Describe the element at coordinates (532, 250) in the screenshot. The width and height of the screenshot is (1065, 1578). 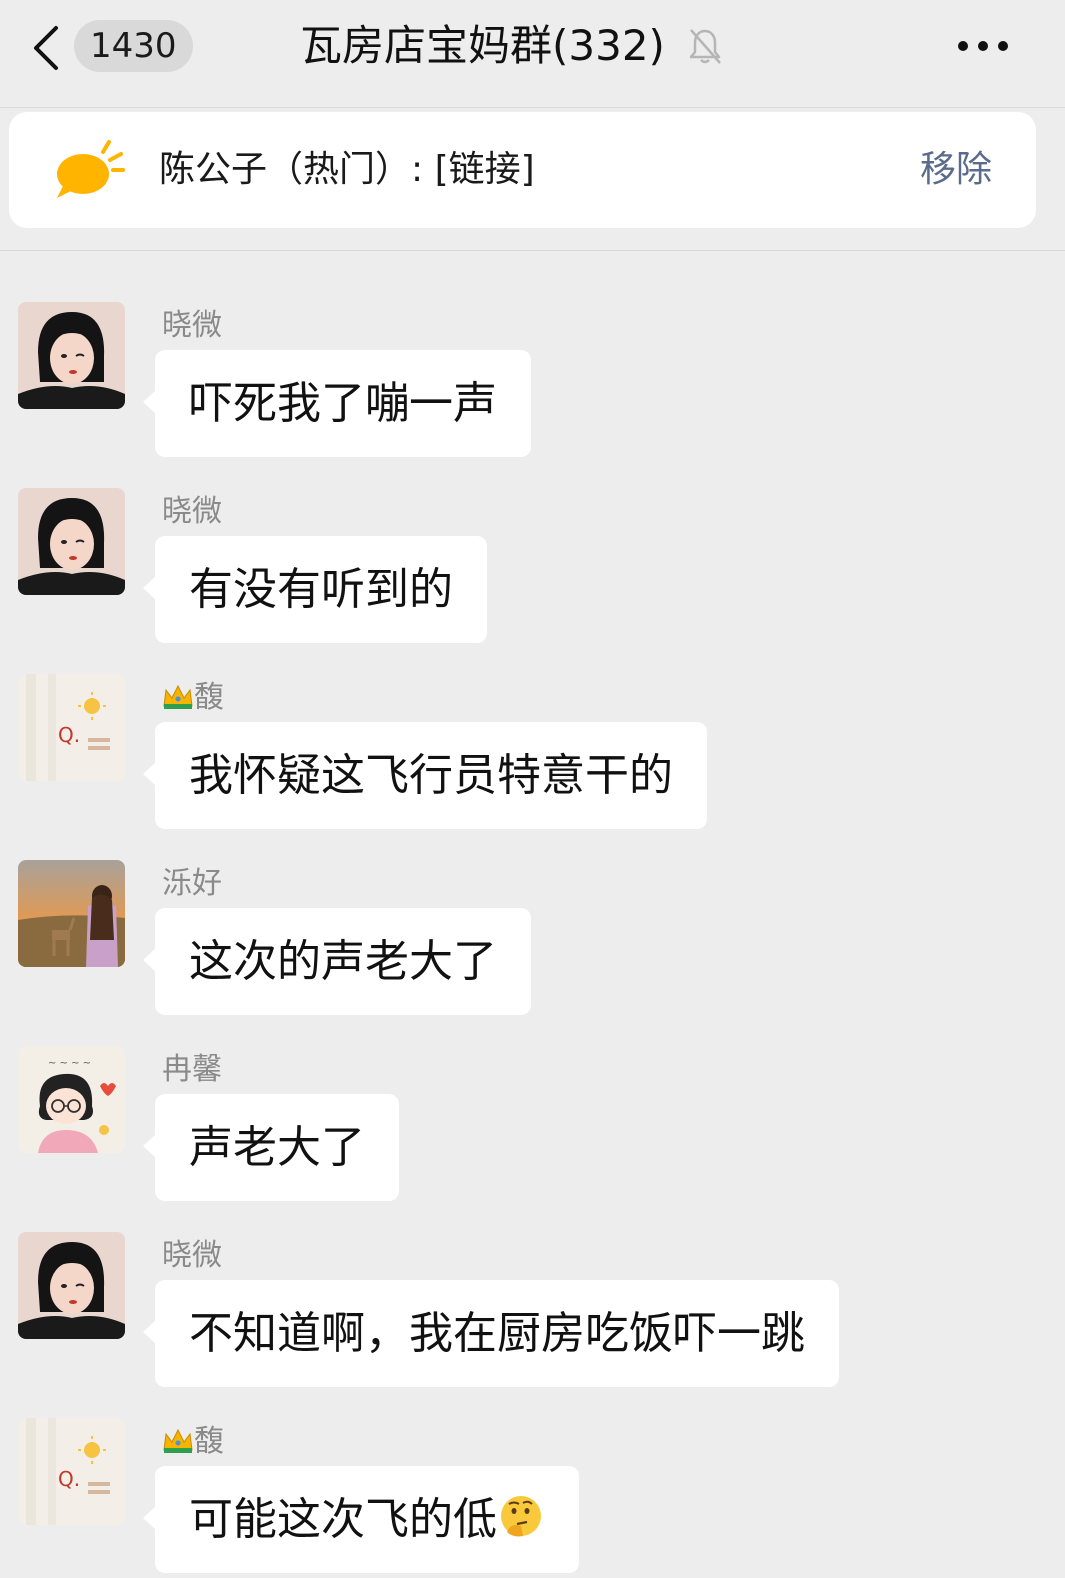
I see `divider` at that location.